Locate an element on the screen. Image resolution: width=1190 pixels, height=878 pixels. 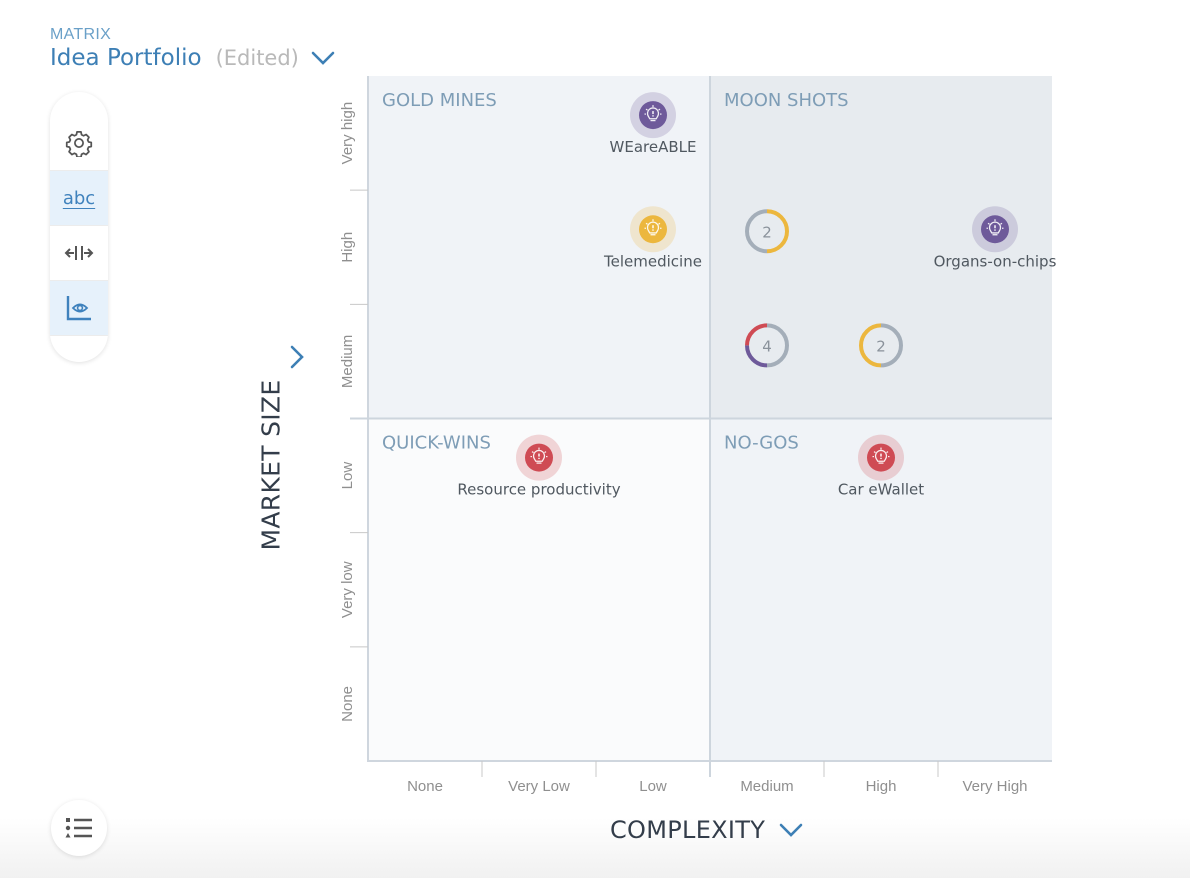
y-tick-label: Low is located at coordinates (347, 476).